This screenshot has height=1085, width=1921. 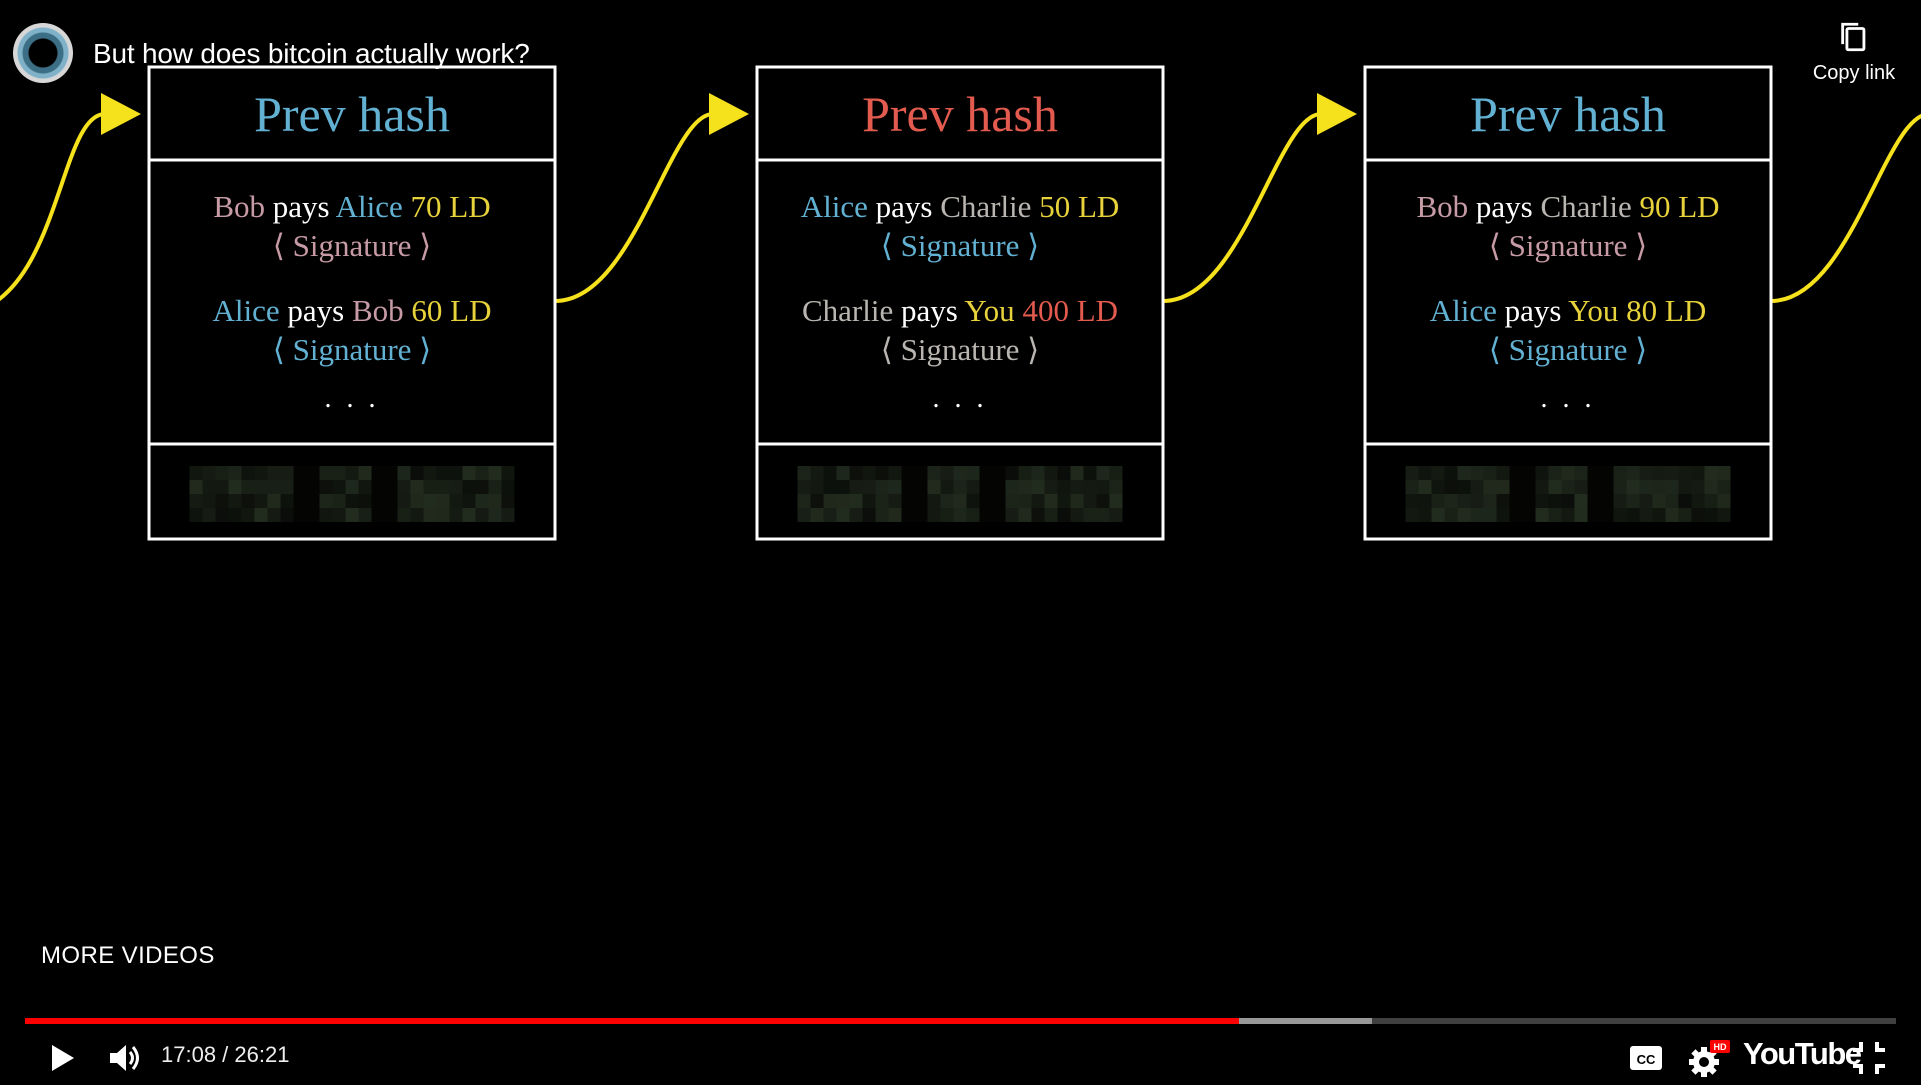 What do you see at coordinates (1463, 310) in the screenshot?
I see `transaction-part: Alice` at bounding box center [1463, 310].